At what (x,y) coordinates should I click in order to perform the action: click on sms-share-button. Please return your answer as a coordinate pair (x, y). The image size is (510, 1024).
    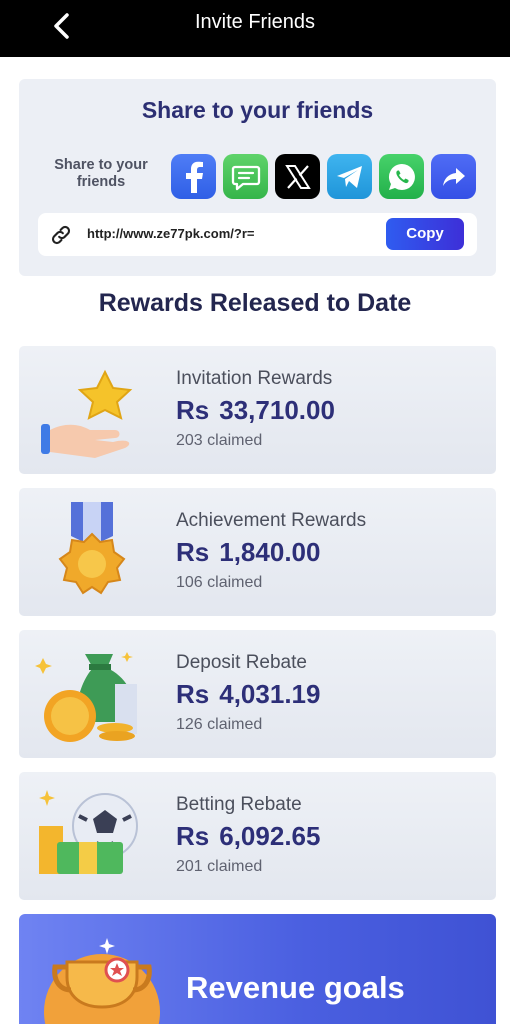
    Looking at the image, I should click on (245, 176).